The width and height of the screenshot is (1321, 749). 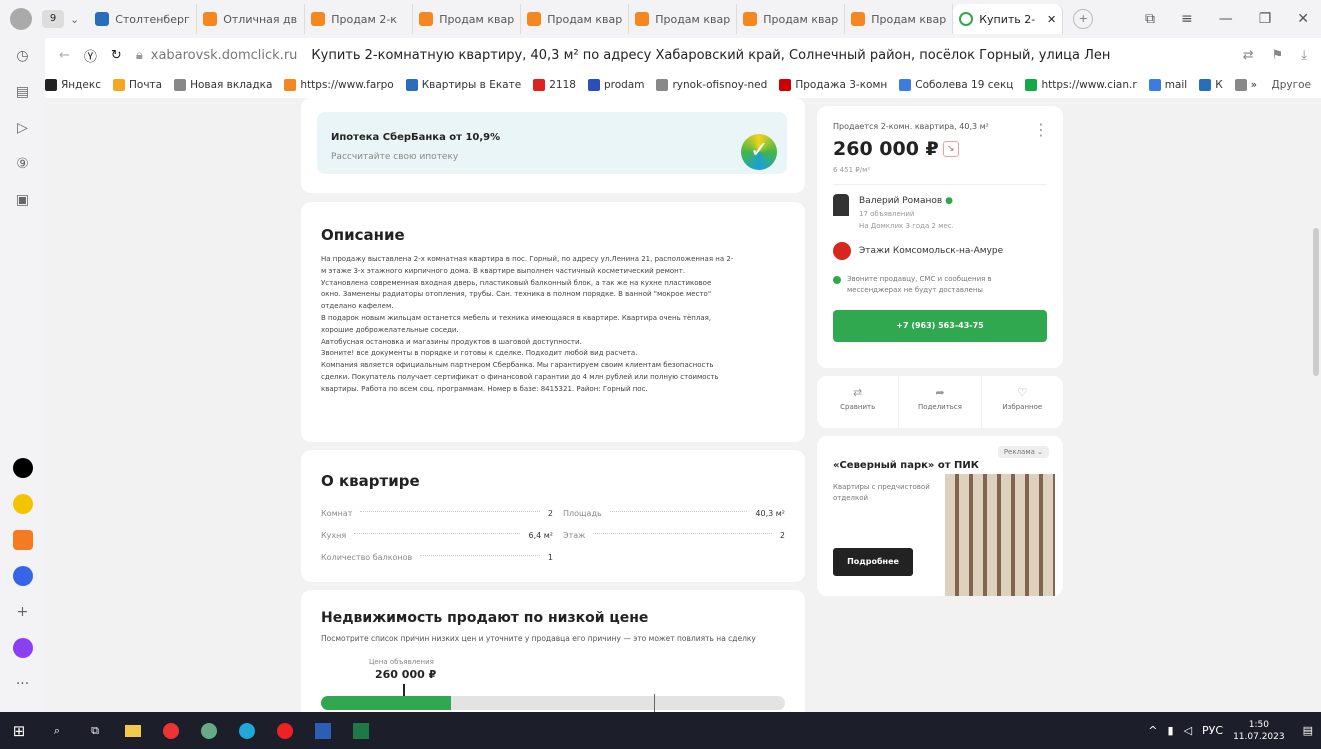 What do you see at coordinates (23, 200) in the screenshot?
I see `screenshot-icon: ▣` at bounding box center [23, 200].